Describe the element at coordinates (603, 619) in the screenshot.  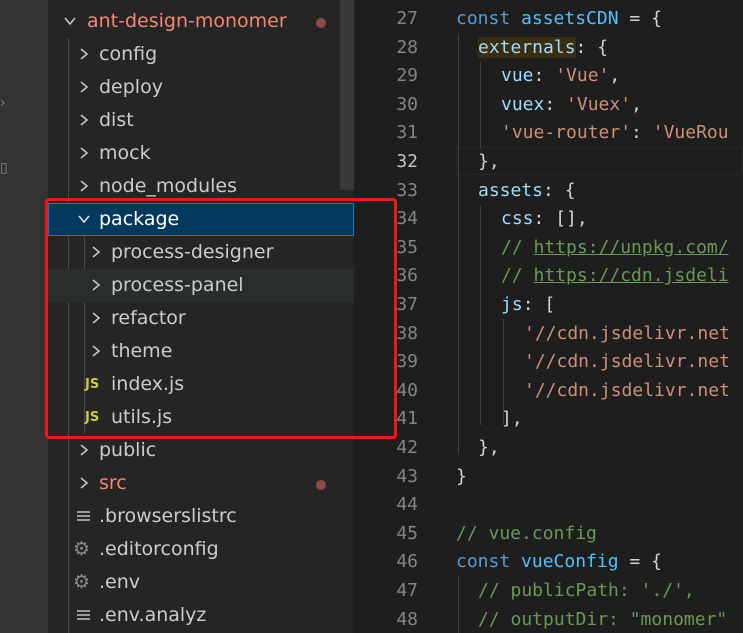
I see `comment-token: // outputDir: "monomer"` at that location.